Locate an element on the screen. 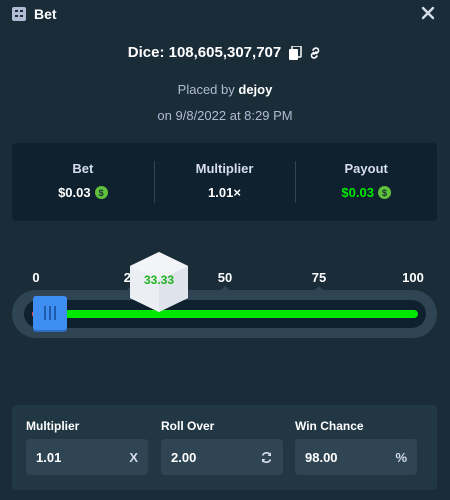 The height and width of the screenshot is (500, 450). tick-label-0: 0 is located at coordinates (36, 277).